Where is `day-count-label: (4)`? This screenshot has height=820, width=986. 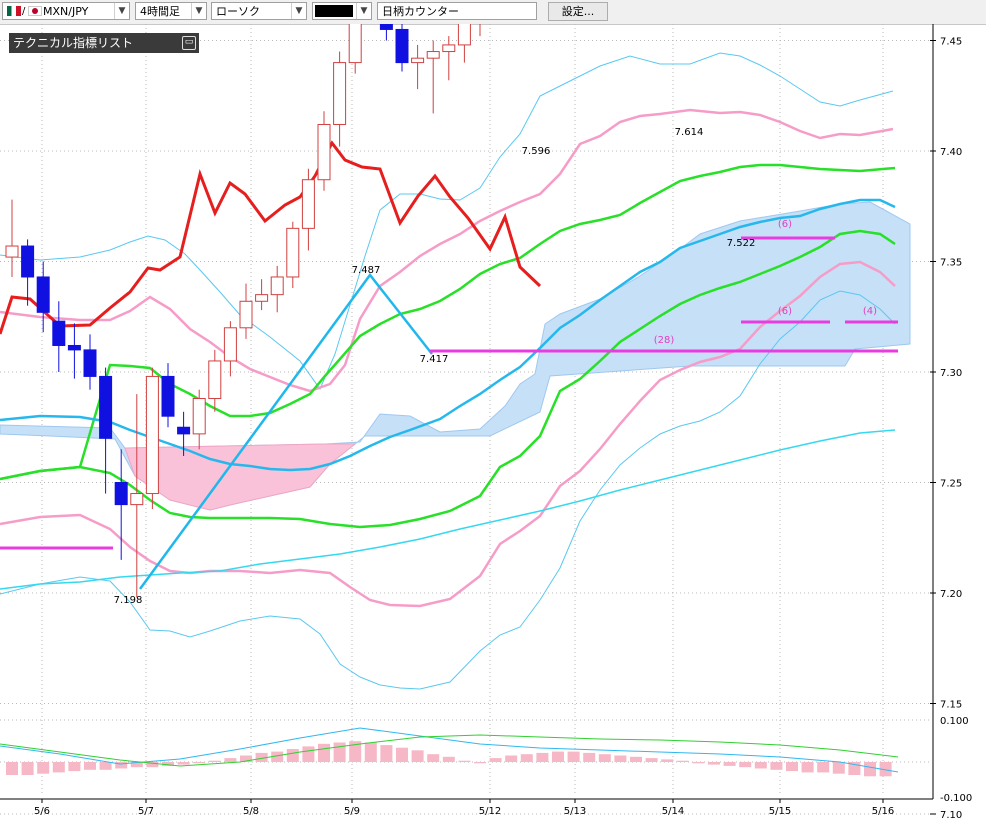 day-count-label: (4) is located at coordinates (870, 311).